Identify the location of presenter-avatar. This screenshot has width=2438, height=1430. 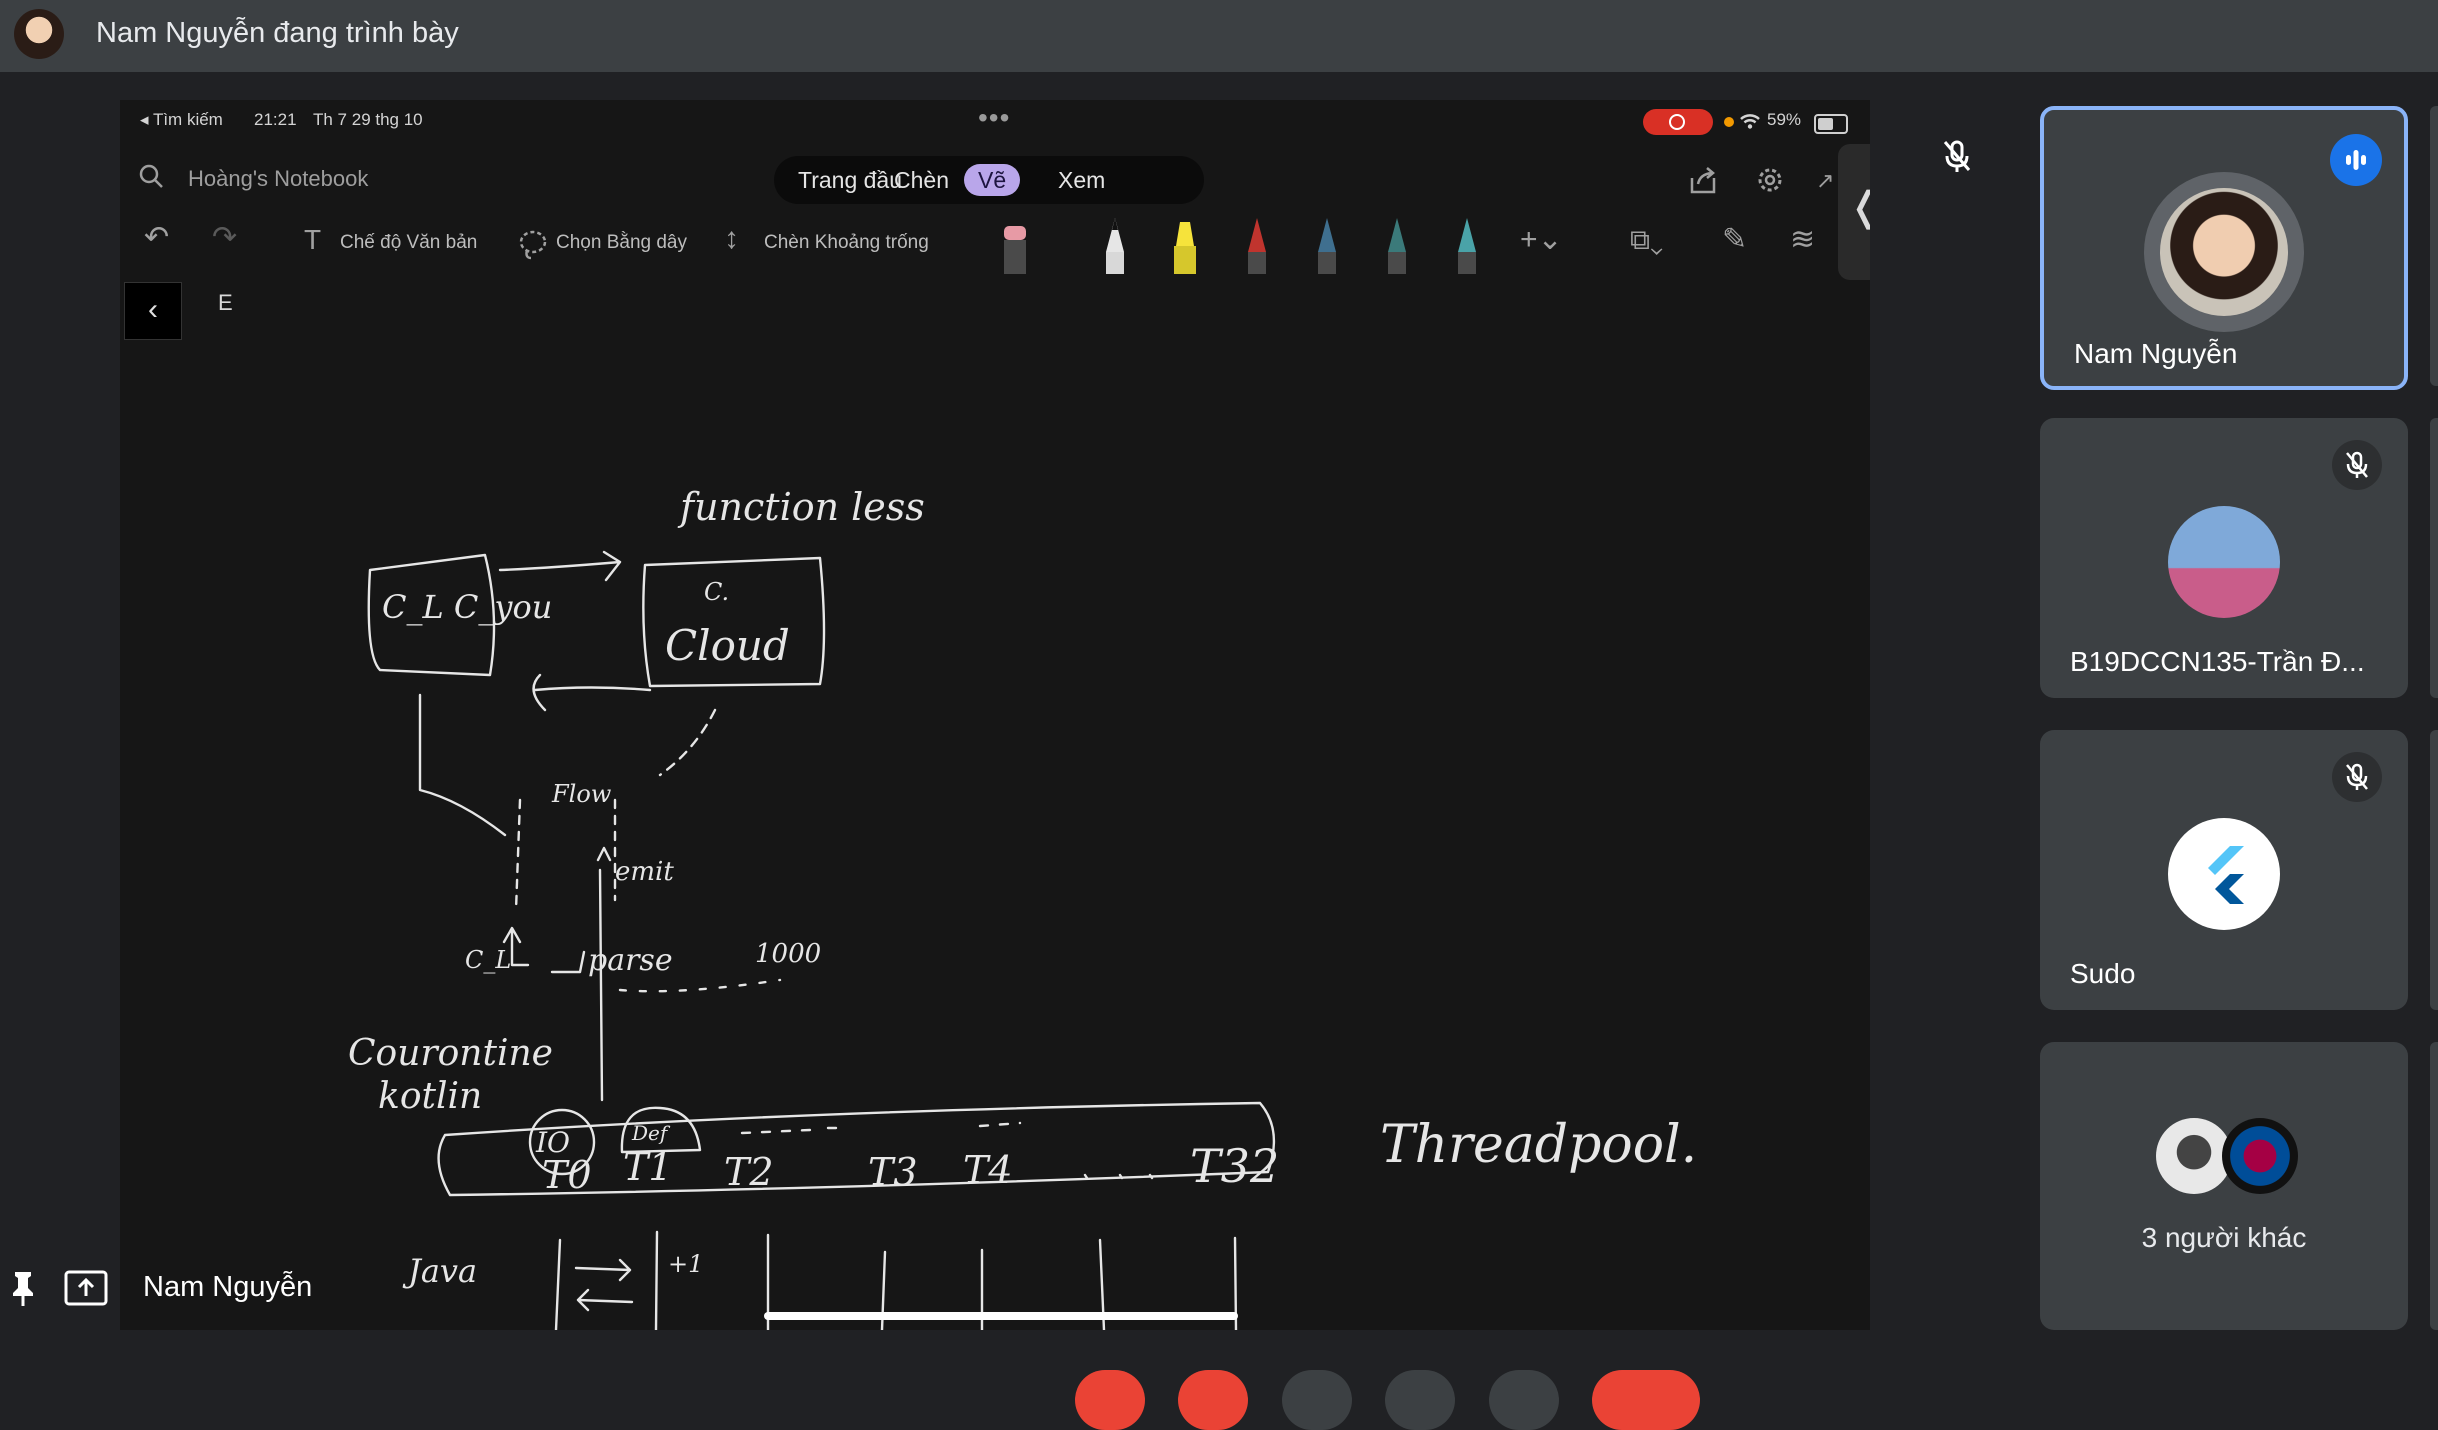
(39, 34).